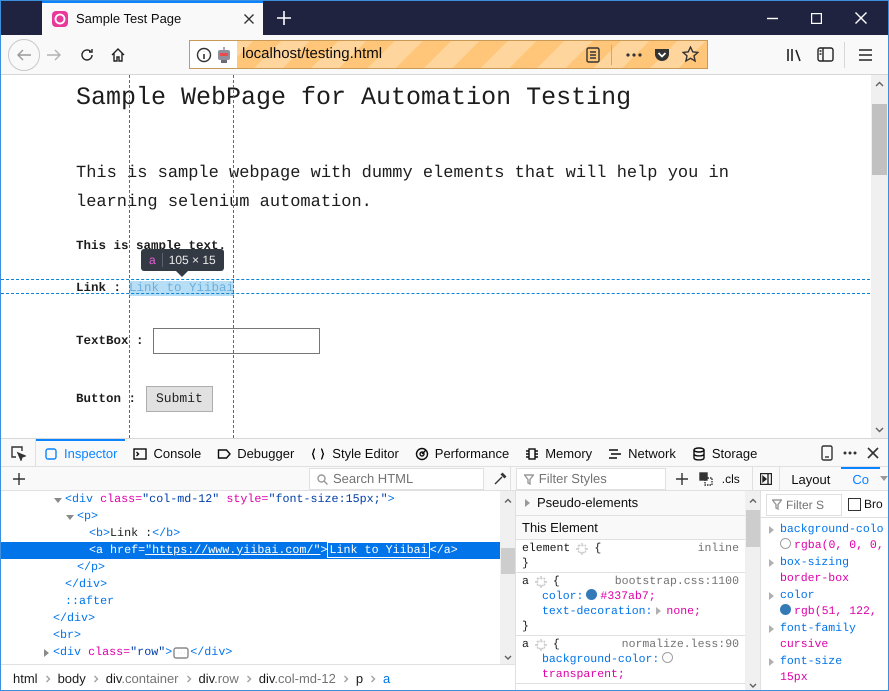 The image size is (889, 691). Describe the element at coordinates (634, 54) in the screenshot. I see `more-actions-icon` at that location.